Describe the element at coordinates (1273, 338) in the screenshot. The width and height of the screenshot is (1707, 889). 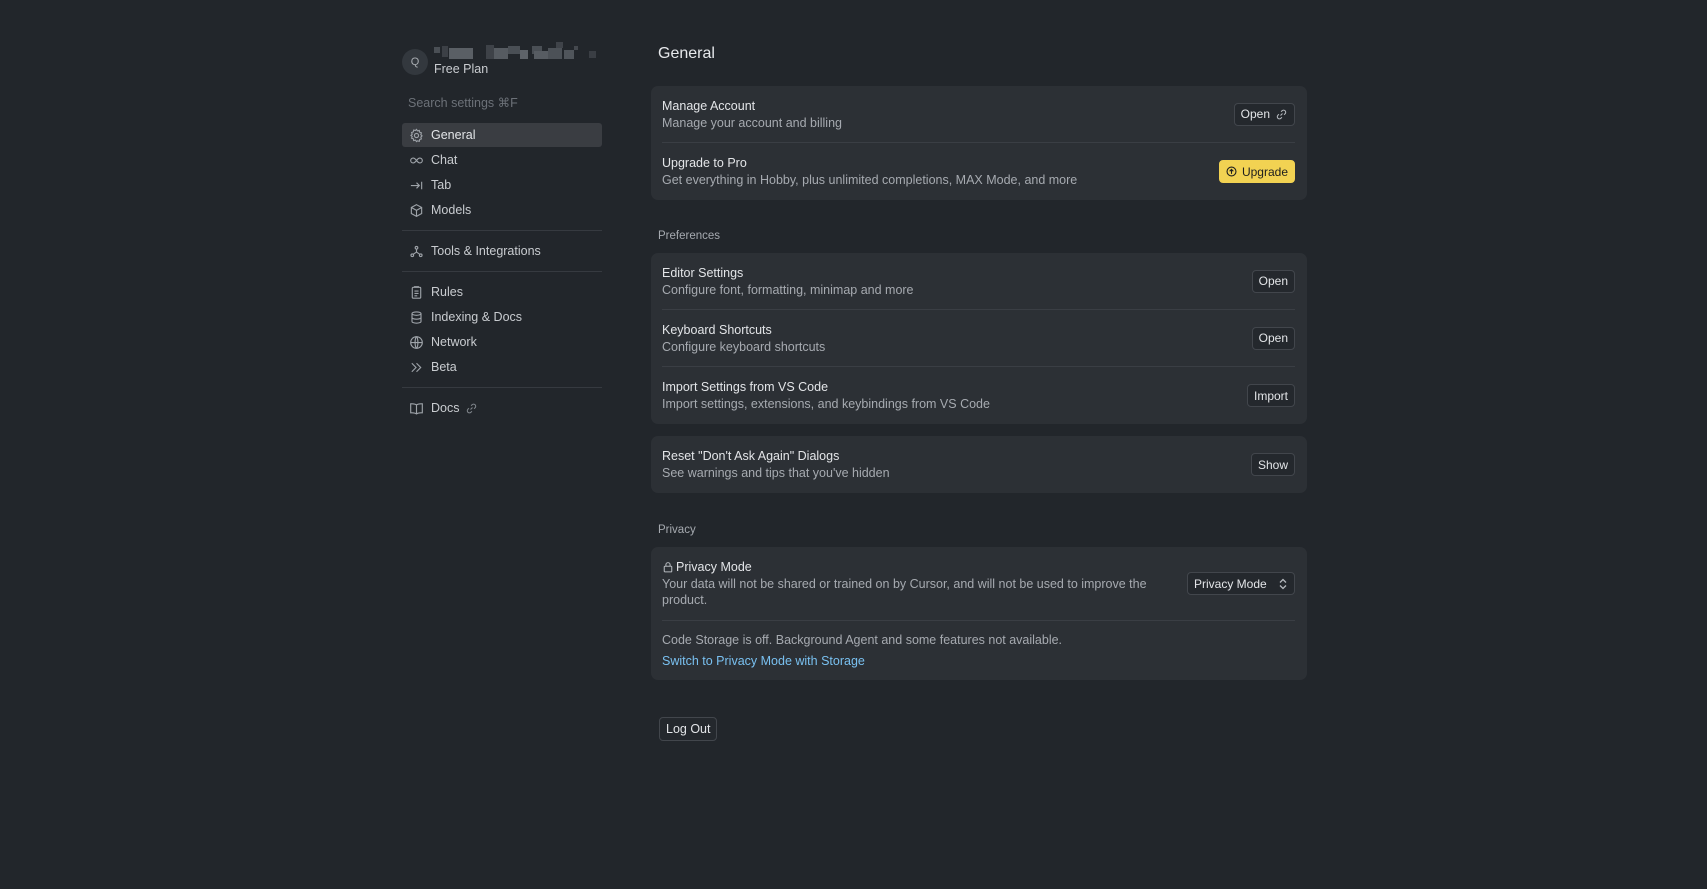
I see `keyboard-shortcuts-open-button: Open` at that location.